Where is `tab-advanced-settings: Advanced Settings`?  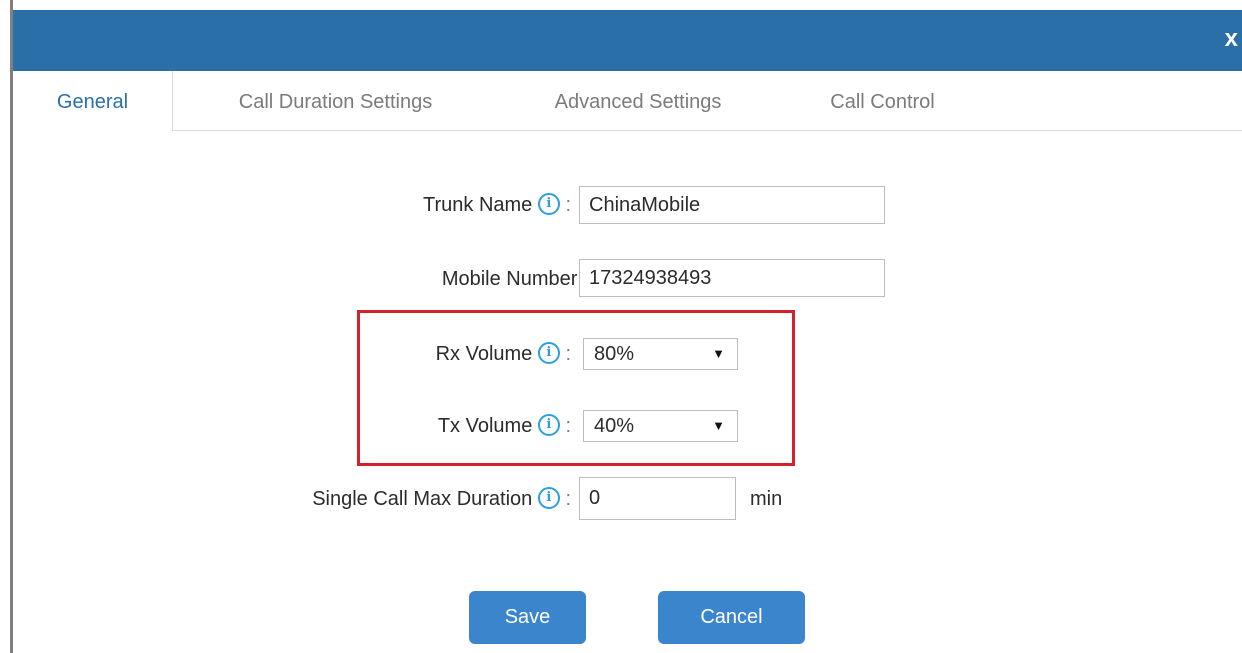 tab-advanced-settings: Advanced Settings is located at coordinates (638, 100).